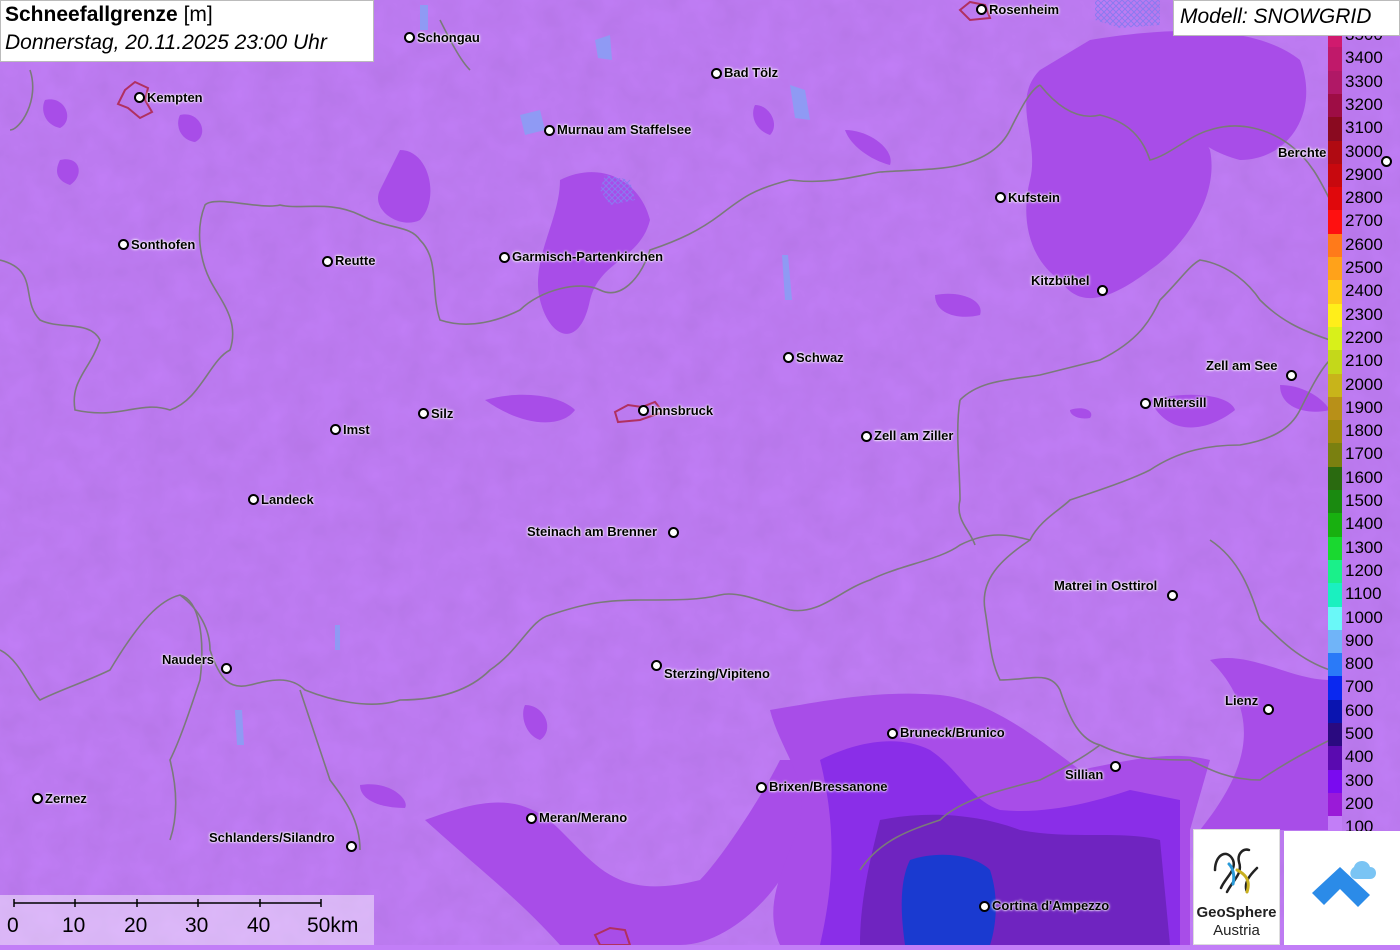  What do you see at coordinates (1024, 9) in the screenshot?
I see `city-label-rosenheim: Rosenheim` at bounding box center [1024, 9].